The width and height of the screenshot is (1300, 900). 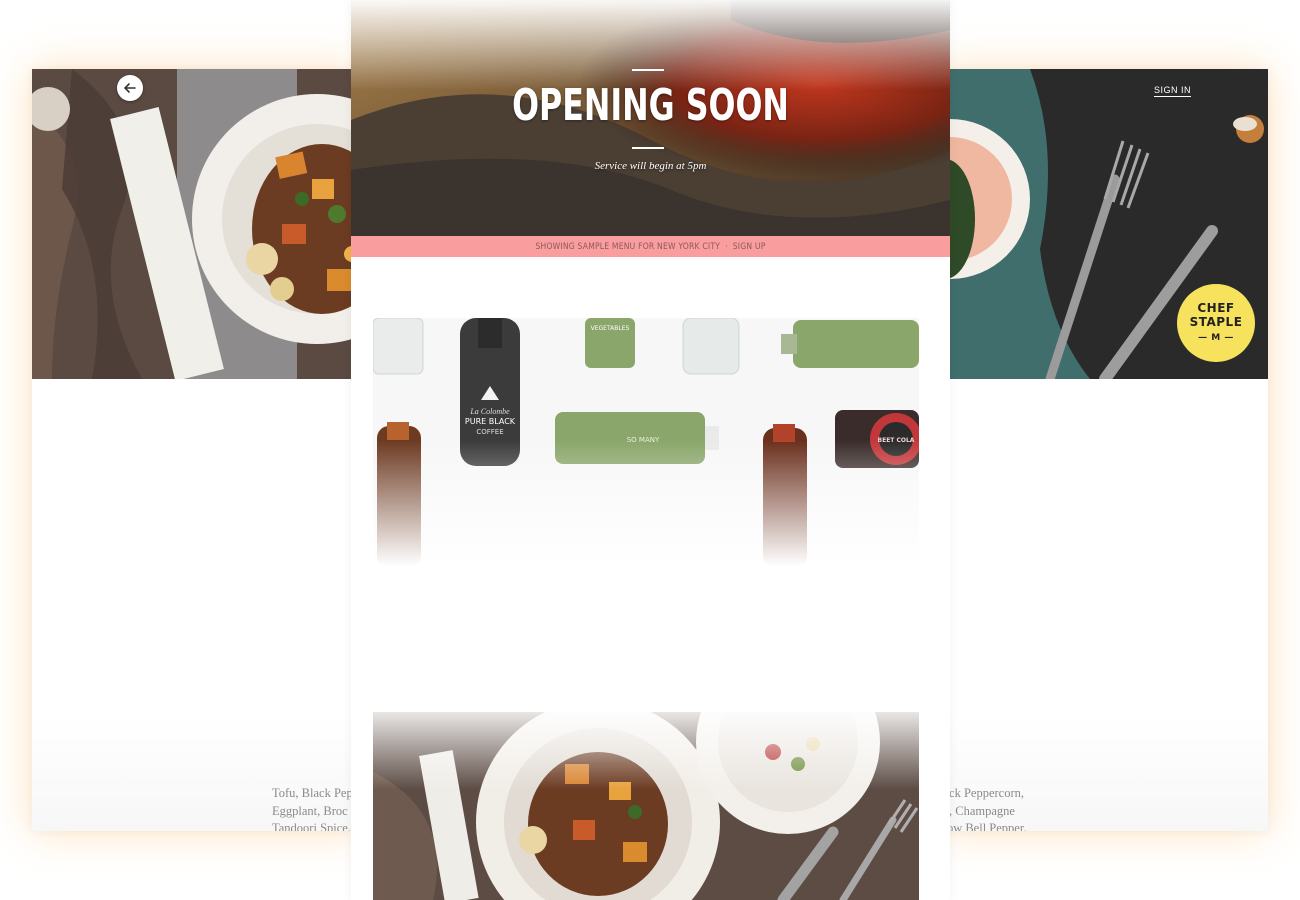 What do you see at coordinates (1173, 91) in the screenshot?
I see `sign-in-link: SIGN IN` at bounding box center [1173, 91].